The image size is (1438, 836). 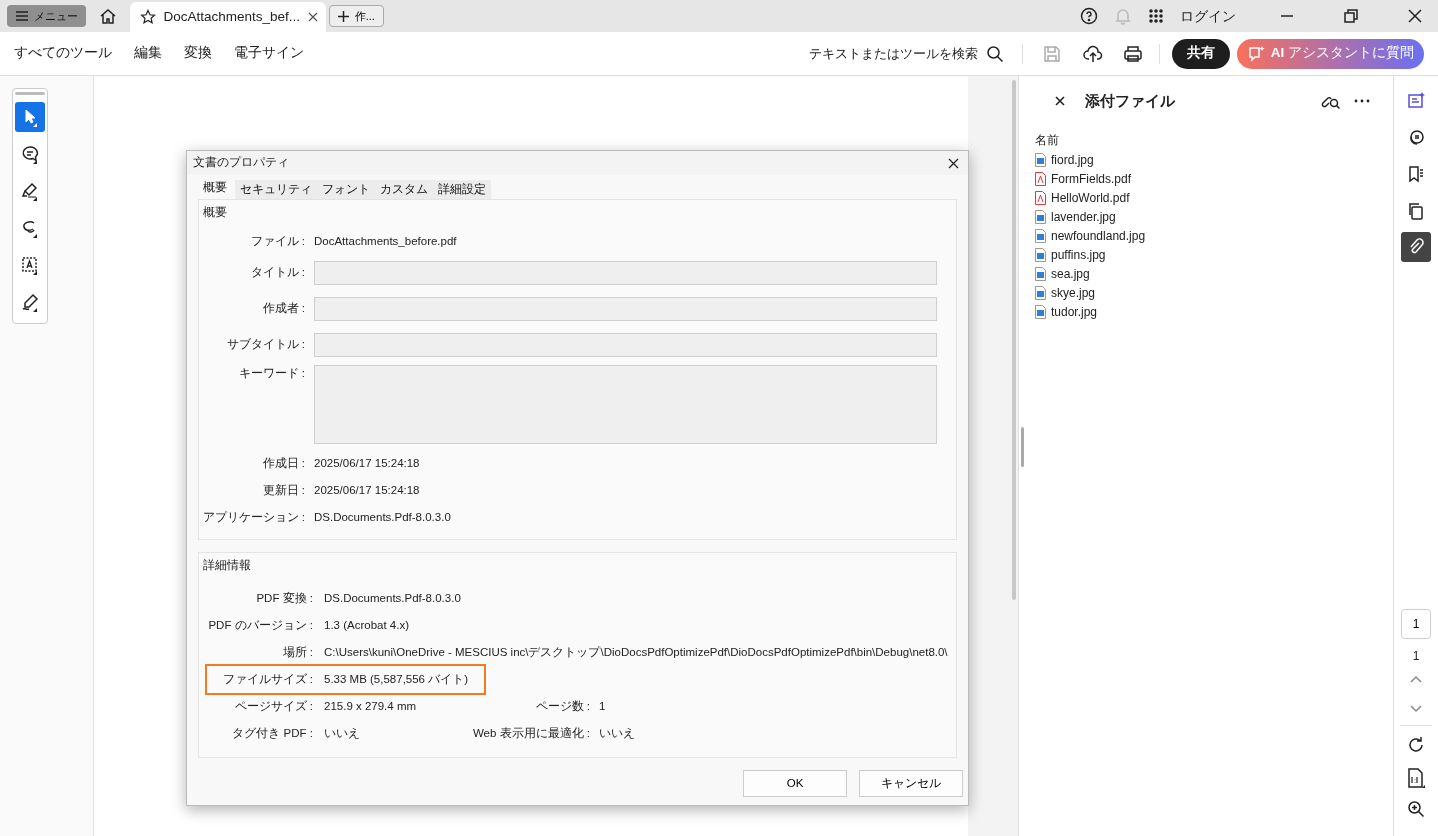 What do you see at coordinates (276, 189) in the screenshot?
I see `dialog-tab: セキュリティ` at bounding box center [276, 189].